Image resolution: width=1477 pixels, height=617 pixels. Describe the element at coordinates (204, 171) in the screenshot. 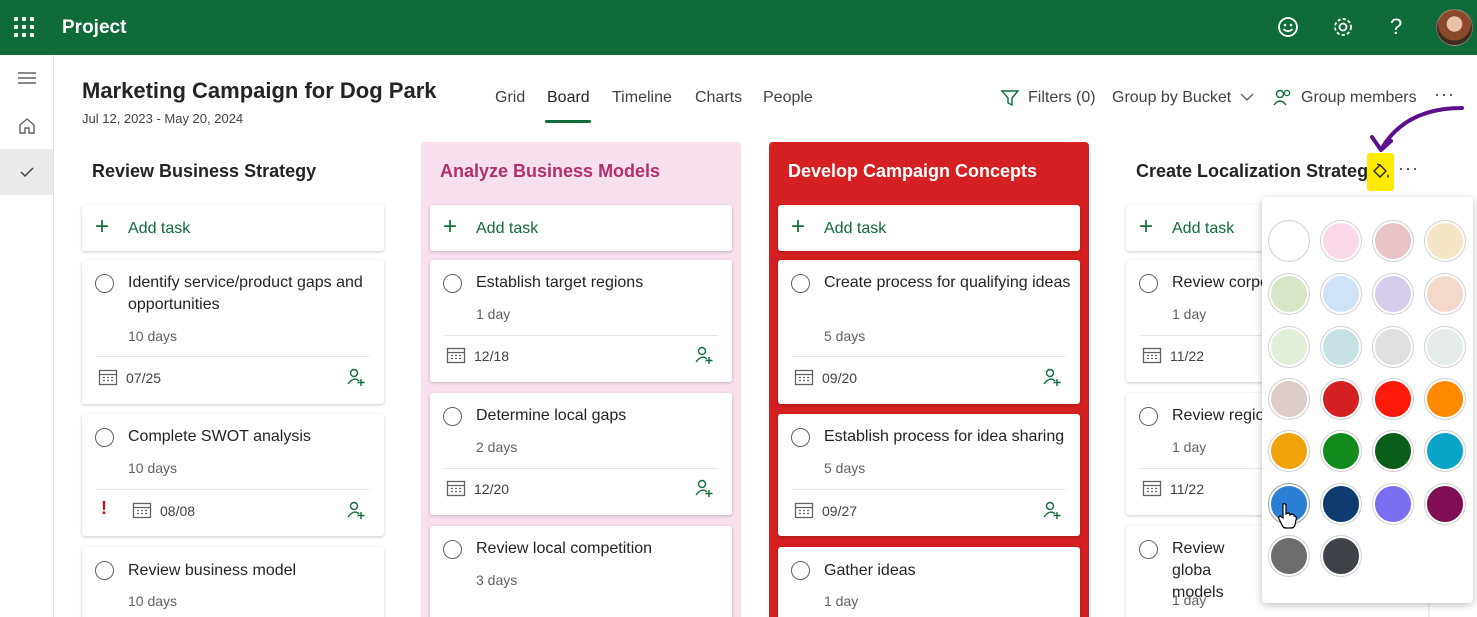

I see `bucket-title: Review Business Strategy` at that location.